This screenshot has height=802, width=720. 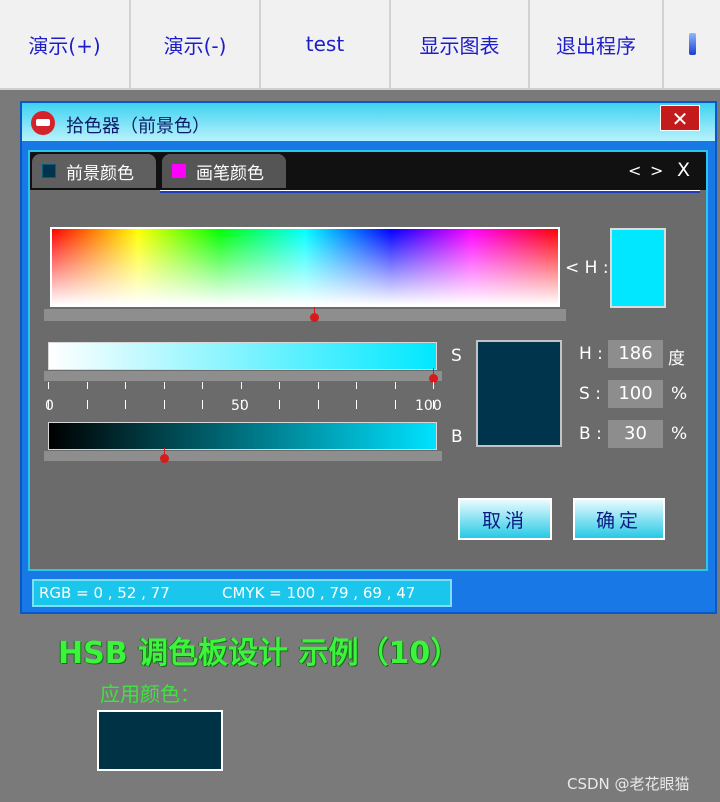 I want to click on brightness-value-field: 30, so click(x=635, y=434).